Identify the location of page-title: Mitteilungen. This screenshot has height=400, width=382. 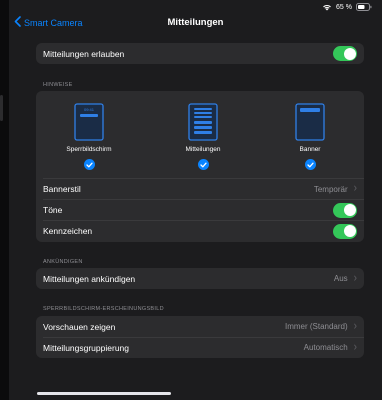
(195, 22).